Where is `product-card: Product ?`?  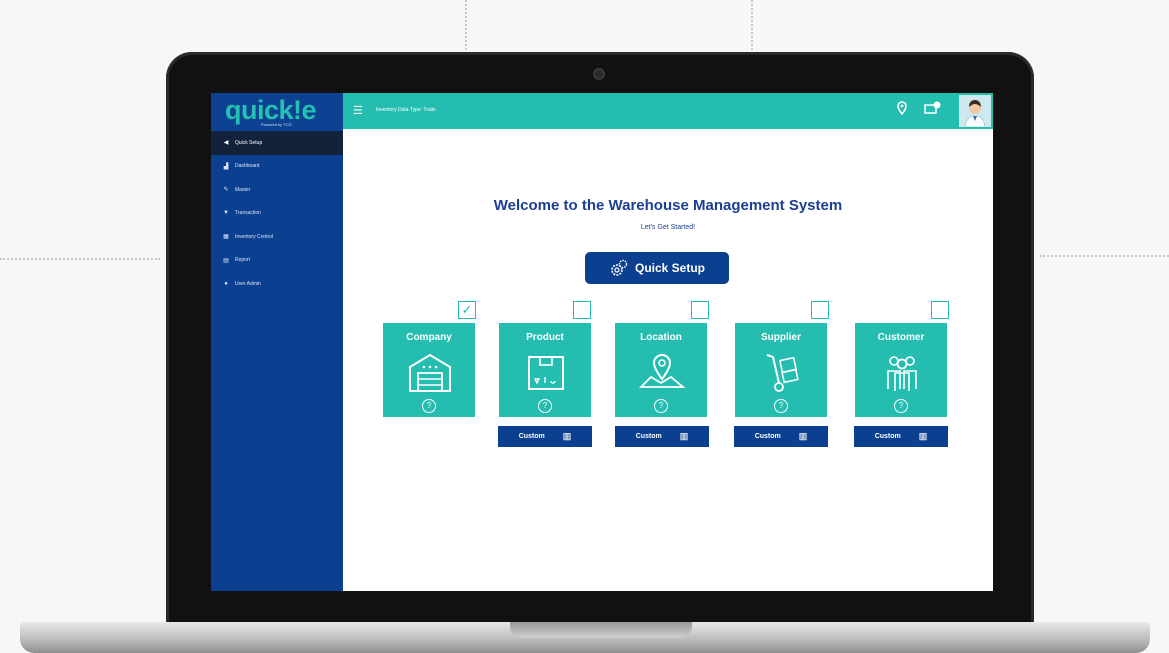
product-card: Product ? is located at coordinates (545, 370).